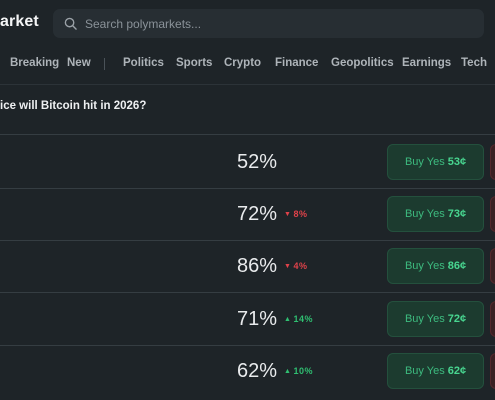 The height and width of the screenshot is (400, 495). I want to click on outcome-row: 52% Buy Yes 53¢, so click(247, 163).